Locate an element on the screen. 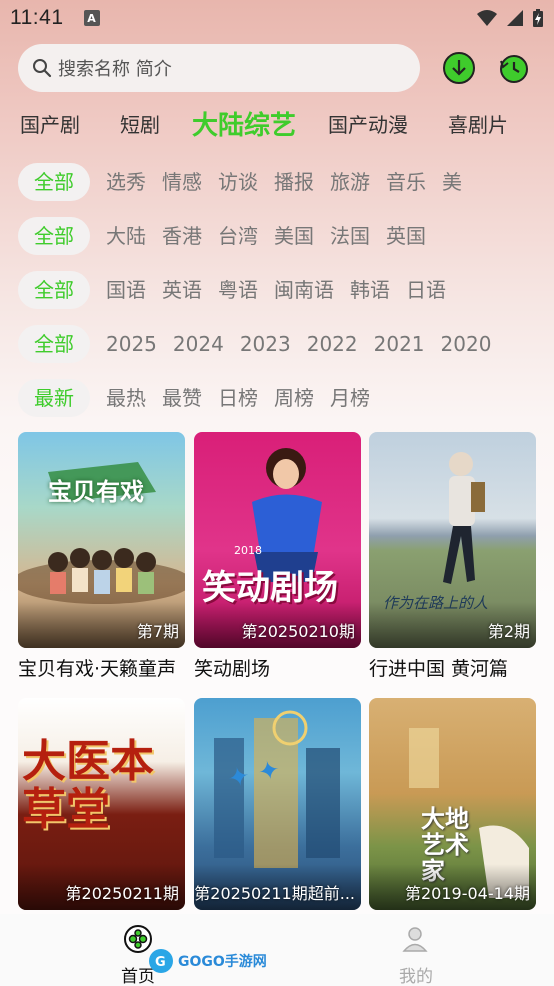 This screenshot has width=554, height=986. show-card: 宝贝有戏 第7期 宝贝有戏·天籁童声 is located at coordinates (101, 556).